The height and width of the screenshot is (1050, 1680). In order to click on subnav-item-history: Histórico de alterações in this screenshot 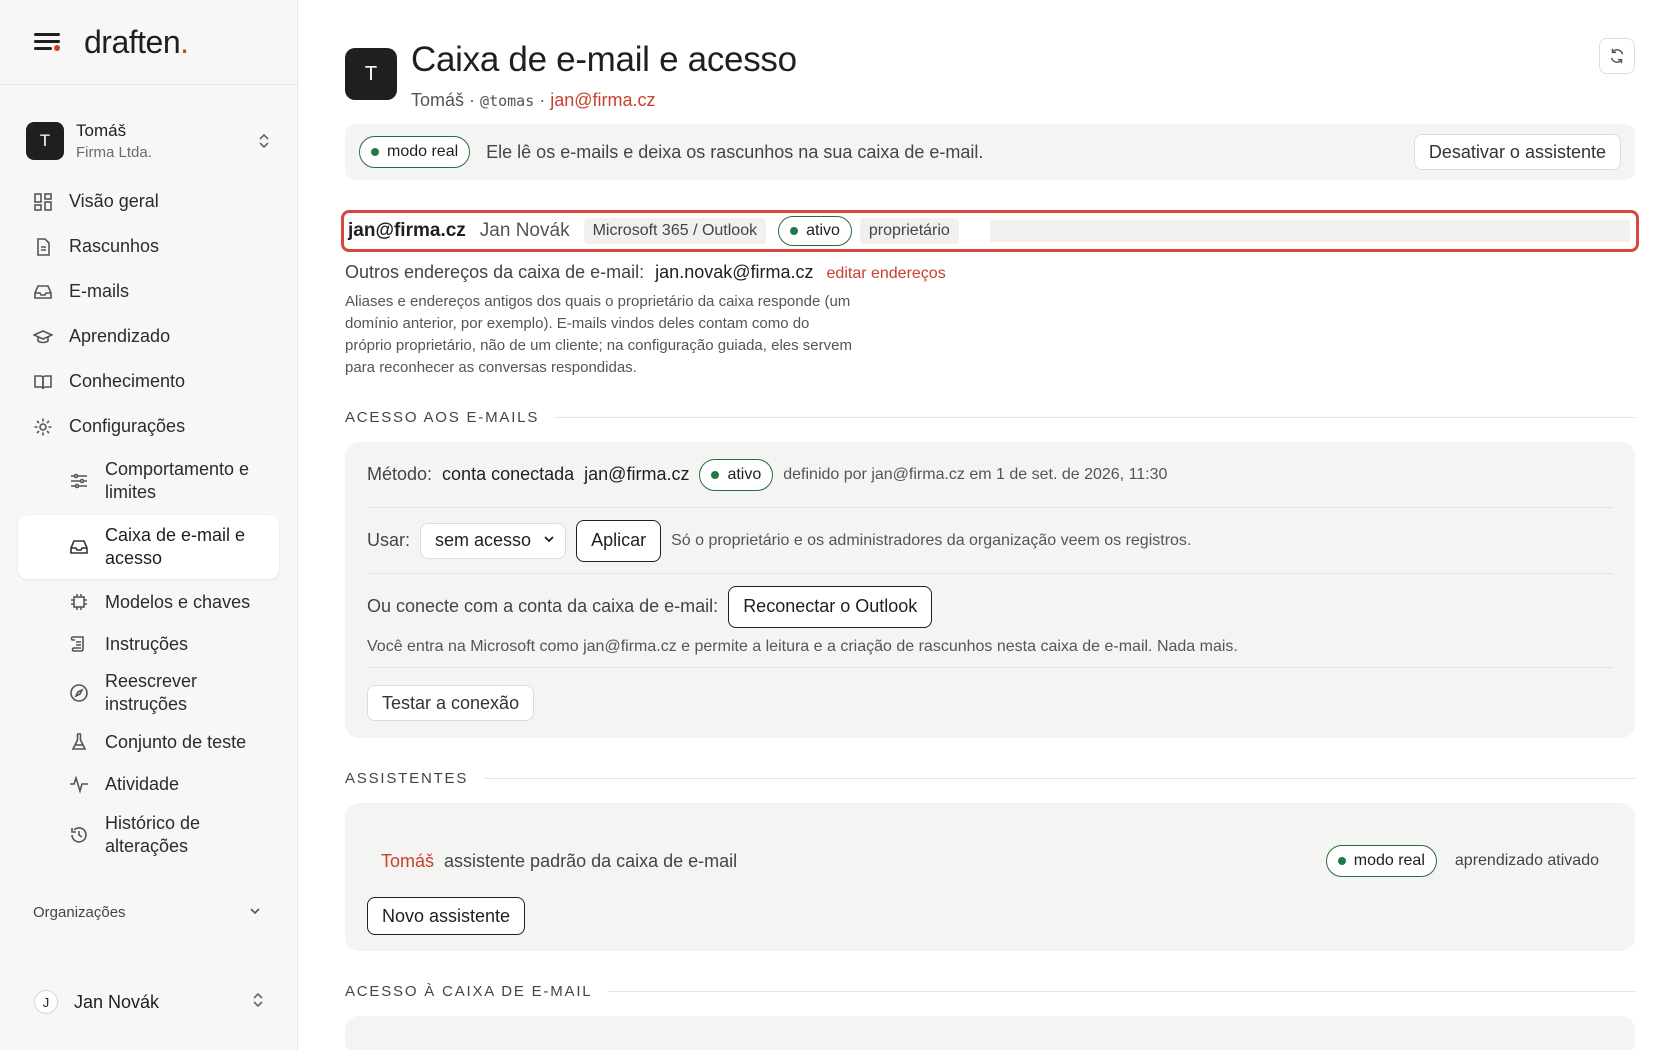, I will do `click(148, 835)`.